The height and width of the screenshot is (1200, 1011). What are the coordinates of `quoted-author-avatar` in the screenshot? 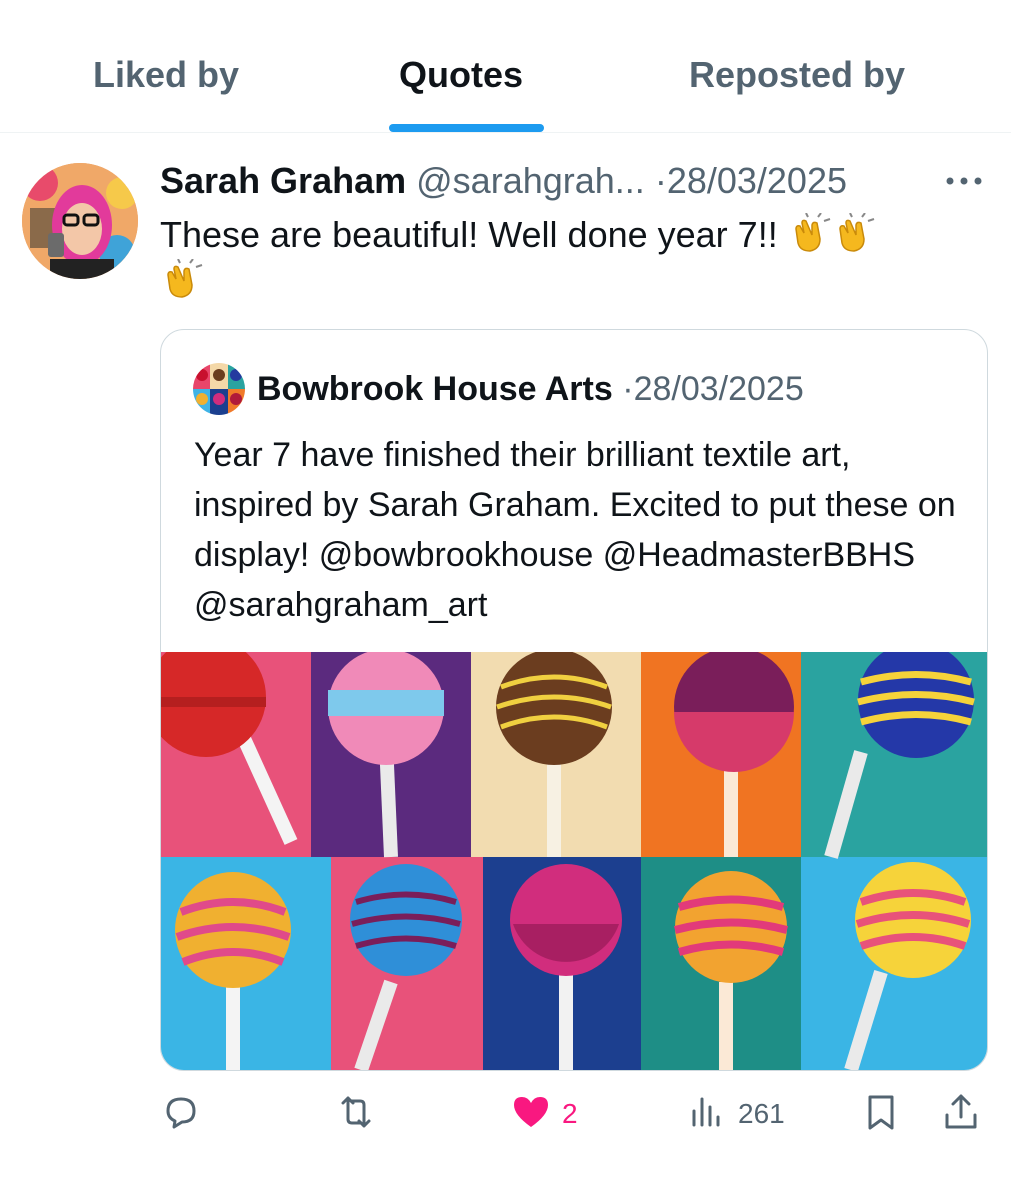 It's located at (219, 389).